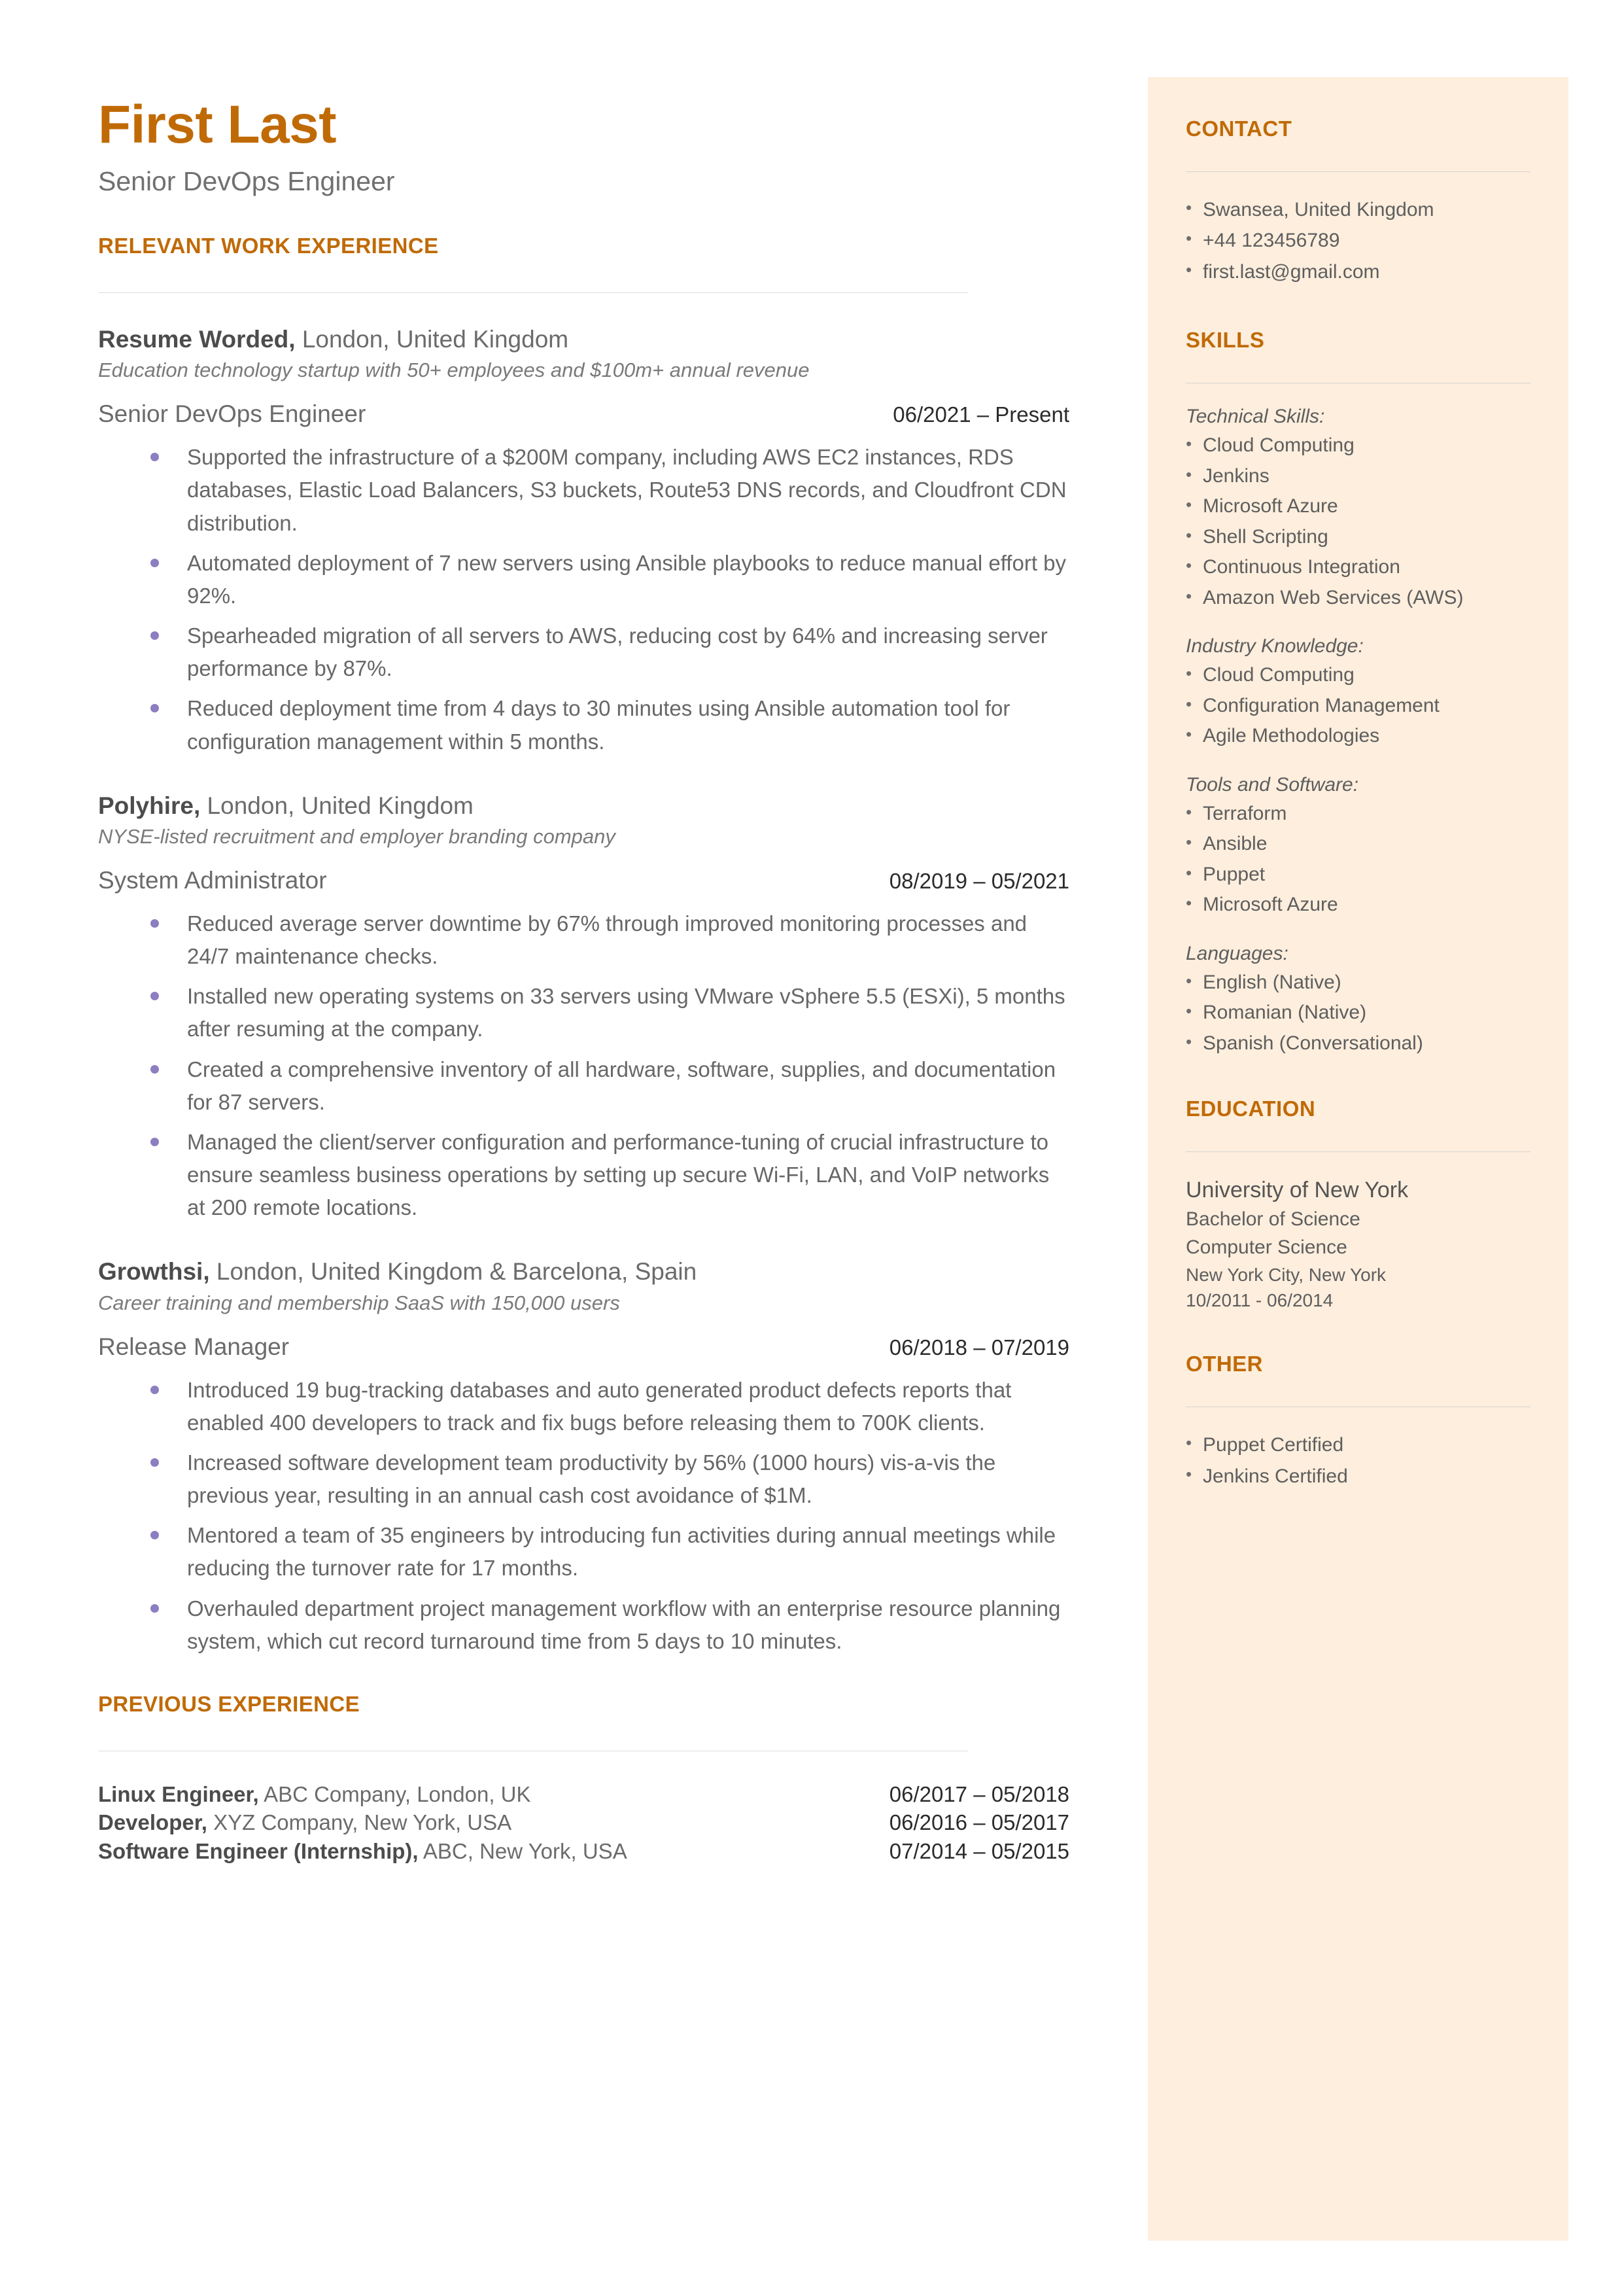 The image size is (1624, 2295). Describe the element at coordinates (217, 124) in the screenshot. I see `page-title: First Last` at that location.